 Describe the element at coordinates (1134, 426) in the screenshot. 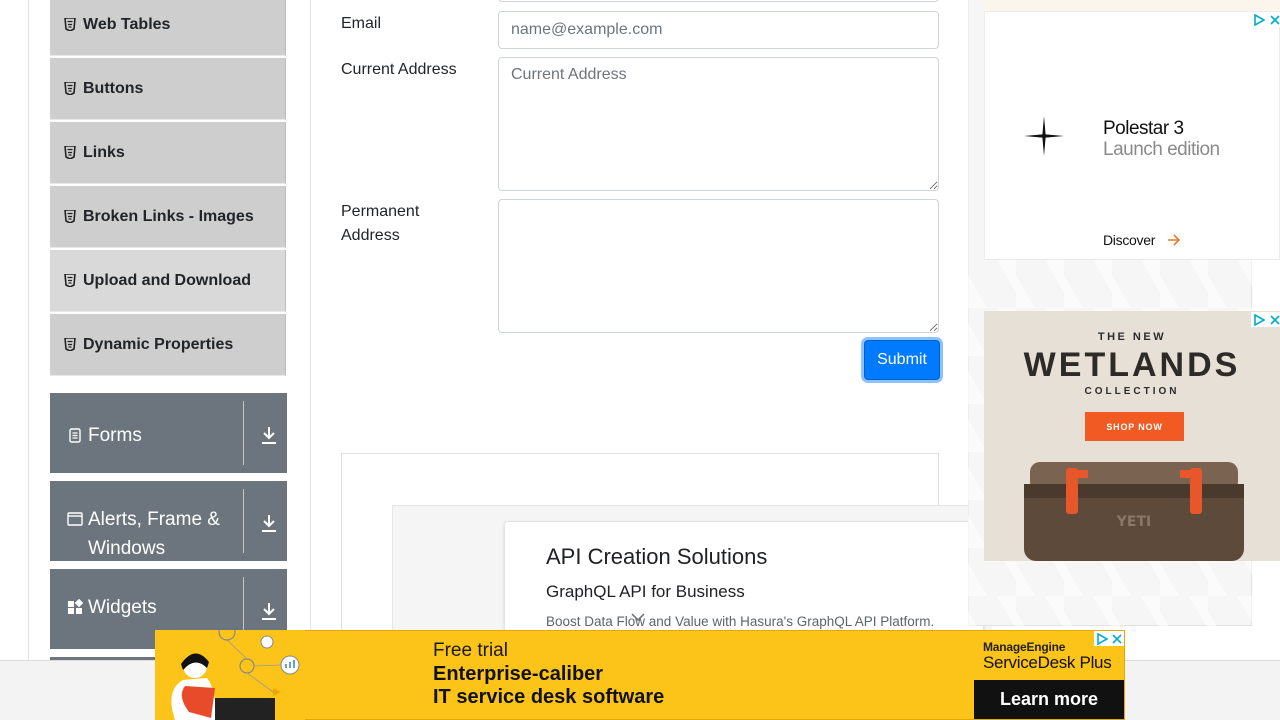

I see `shop-now-button: SHOP NOW` at that location.